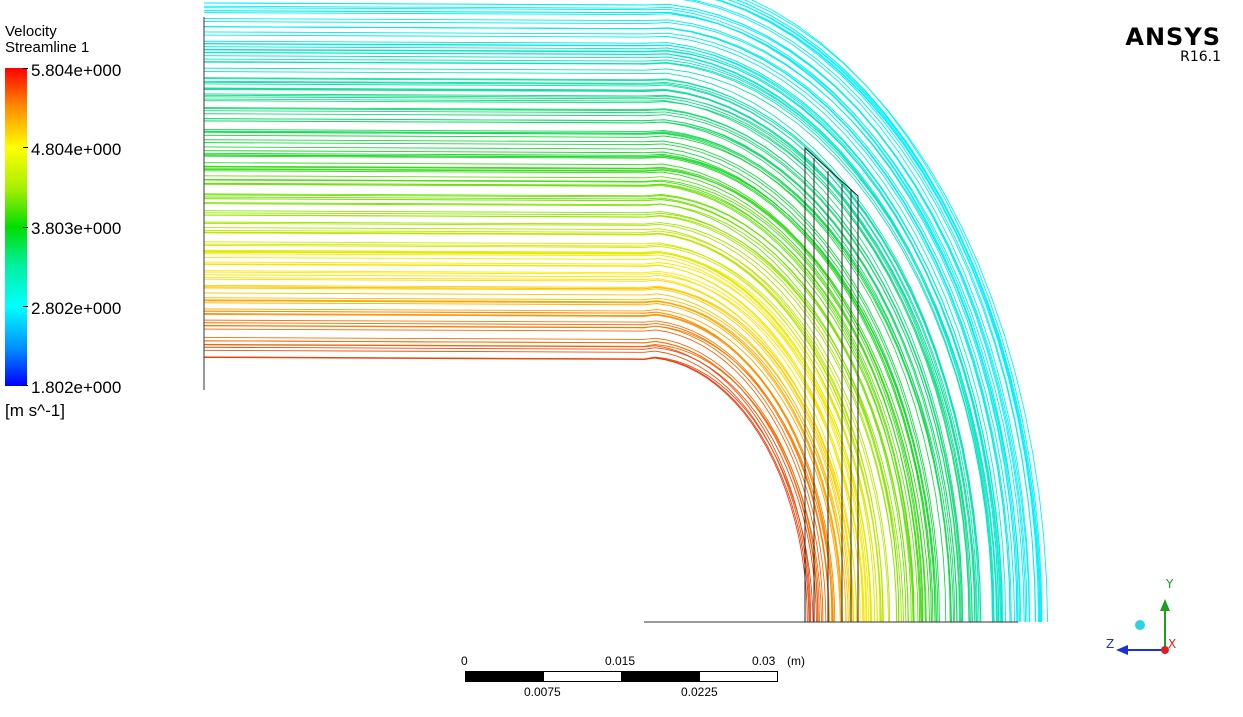 This screenshot has width=1243, height=717. Describe the element at coordinates (796, 661) in the screenshot. I see `scale-unit: (m)` at that location.